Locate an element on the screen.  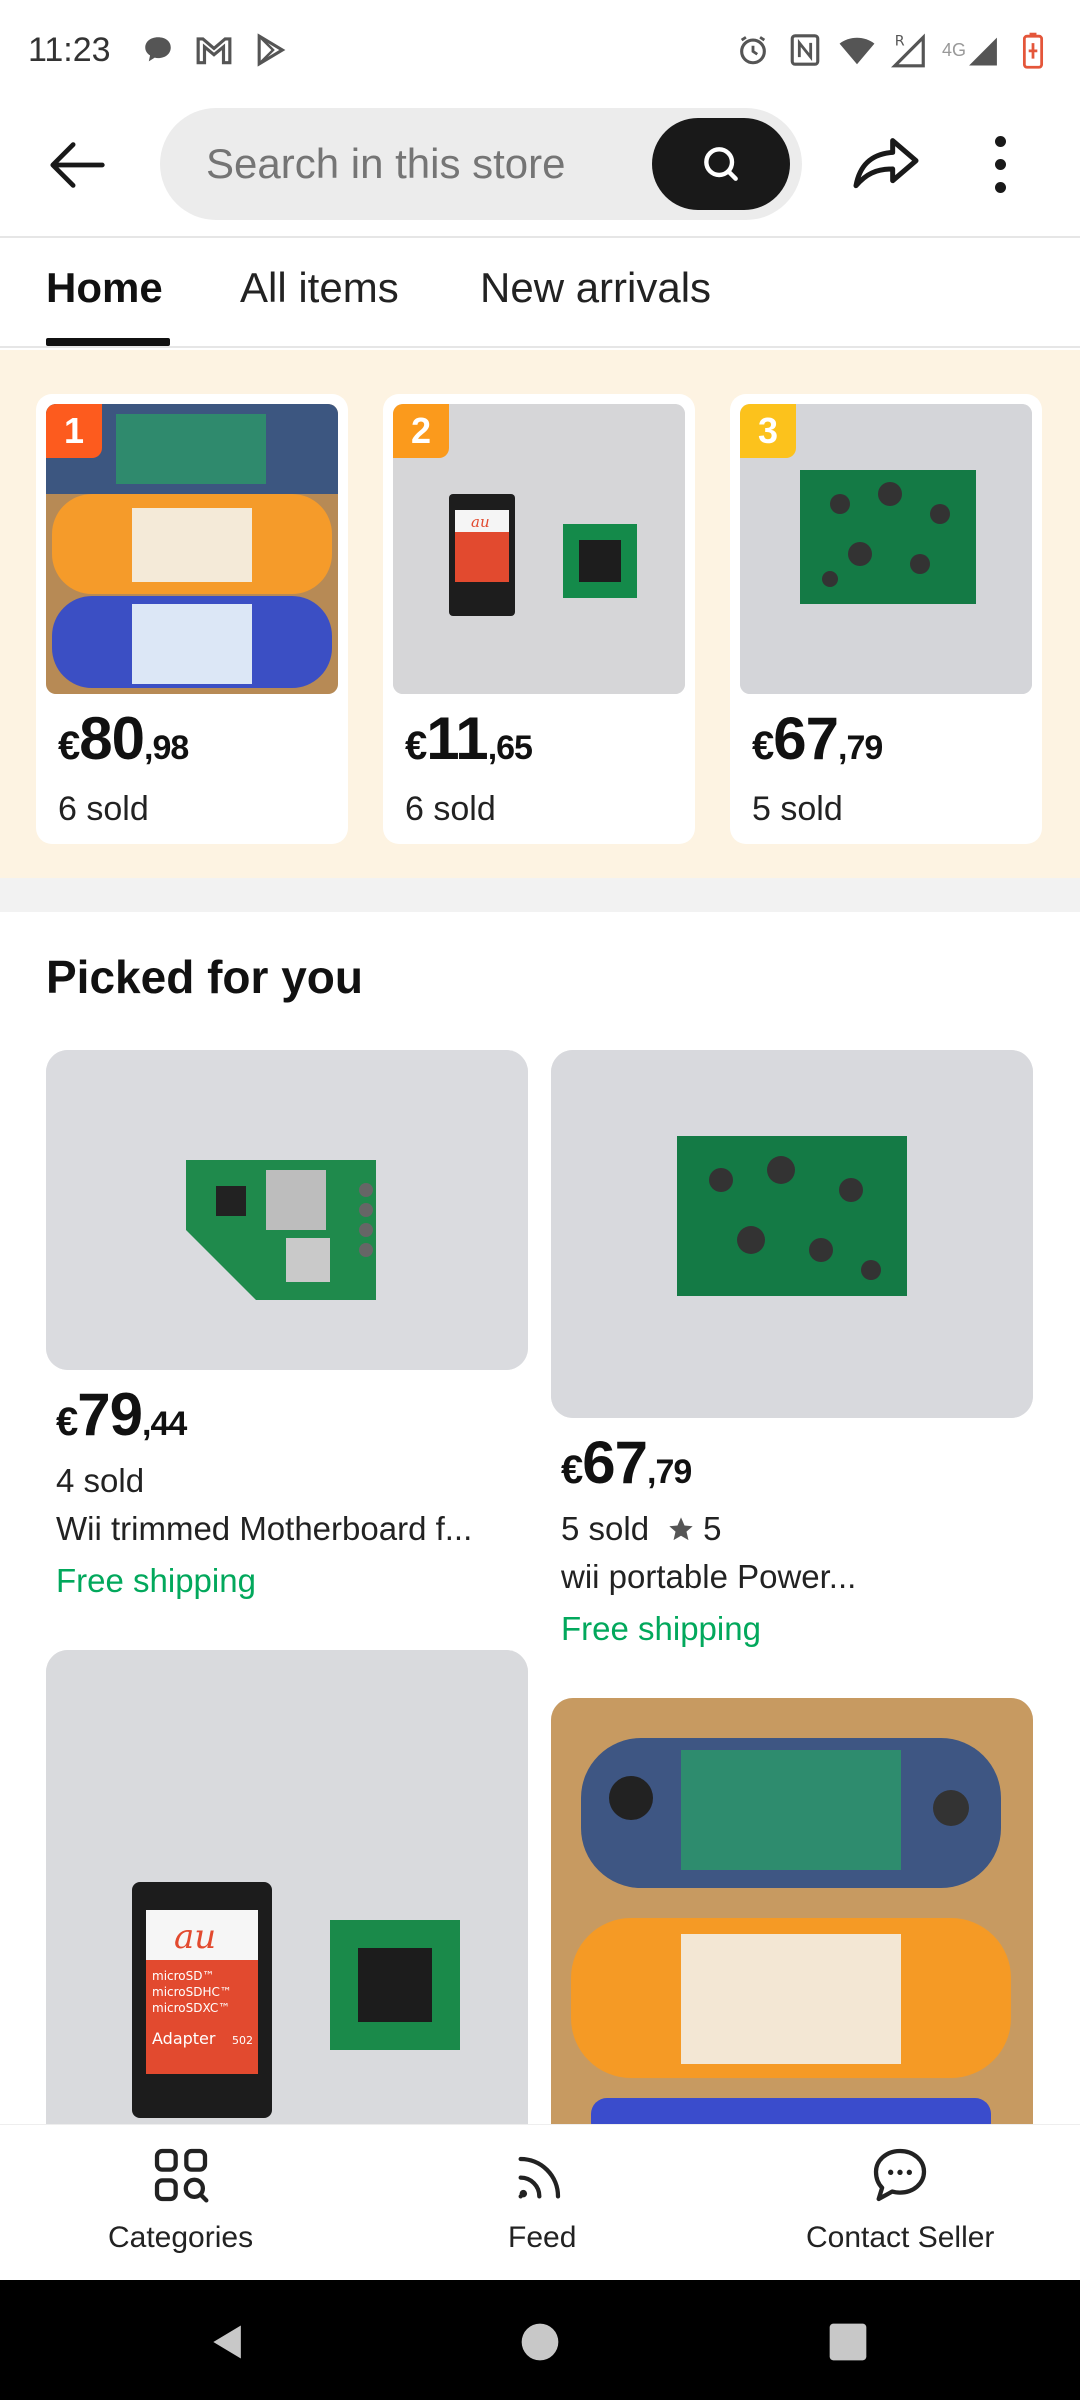
product-card is located at coordinates (792, 1911).